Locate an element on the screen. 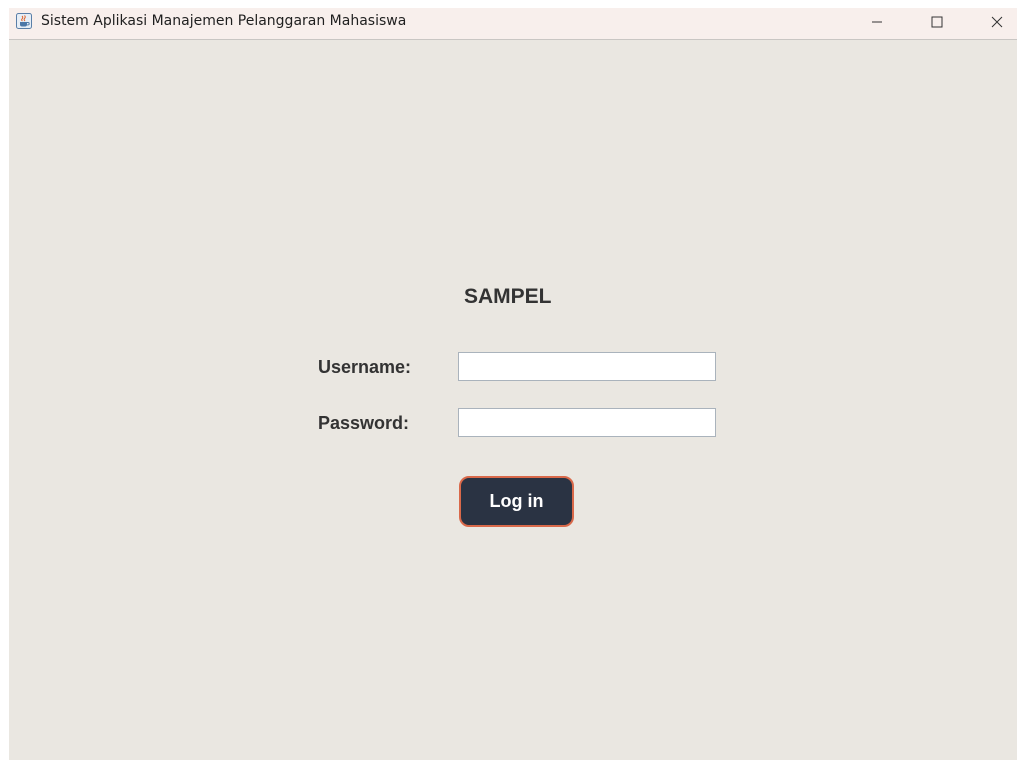 This screenshot has height=760, width=1017. minimize-button is located at coordinates (877, 23).